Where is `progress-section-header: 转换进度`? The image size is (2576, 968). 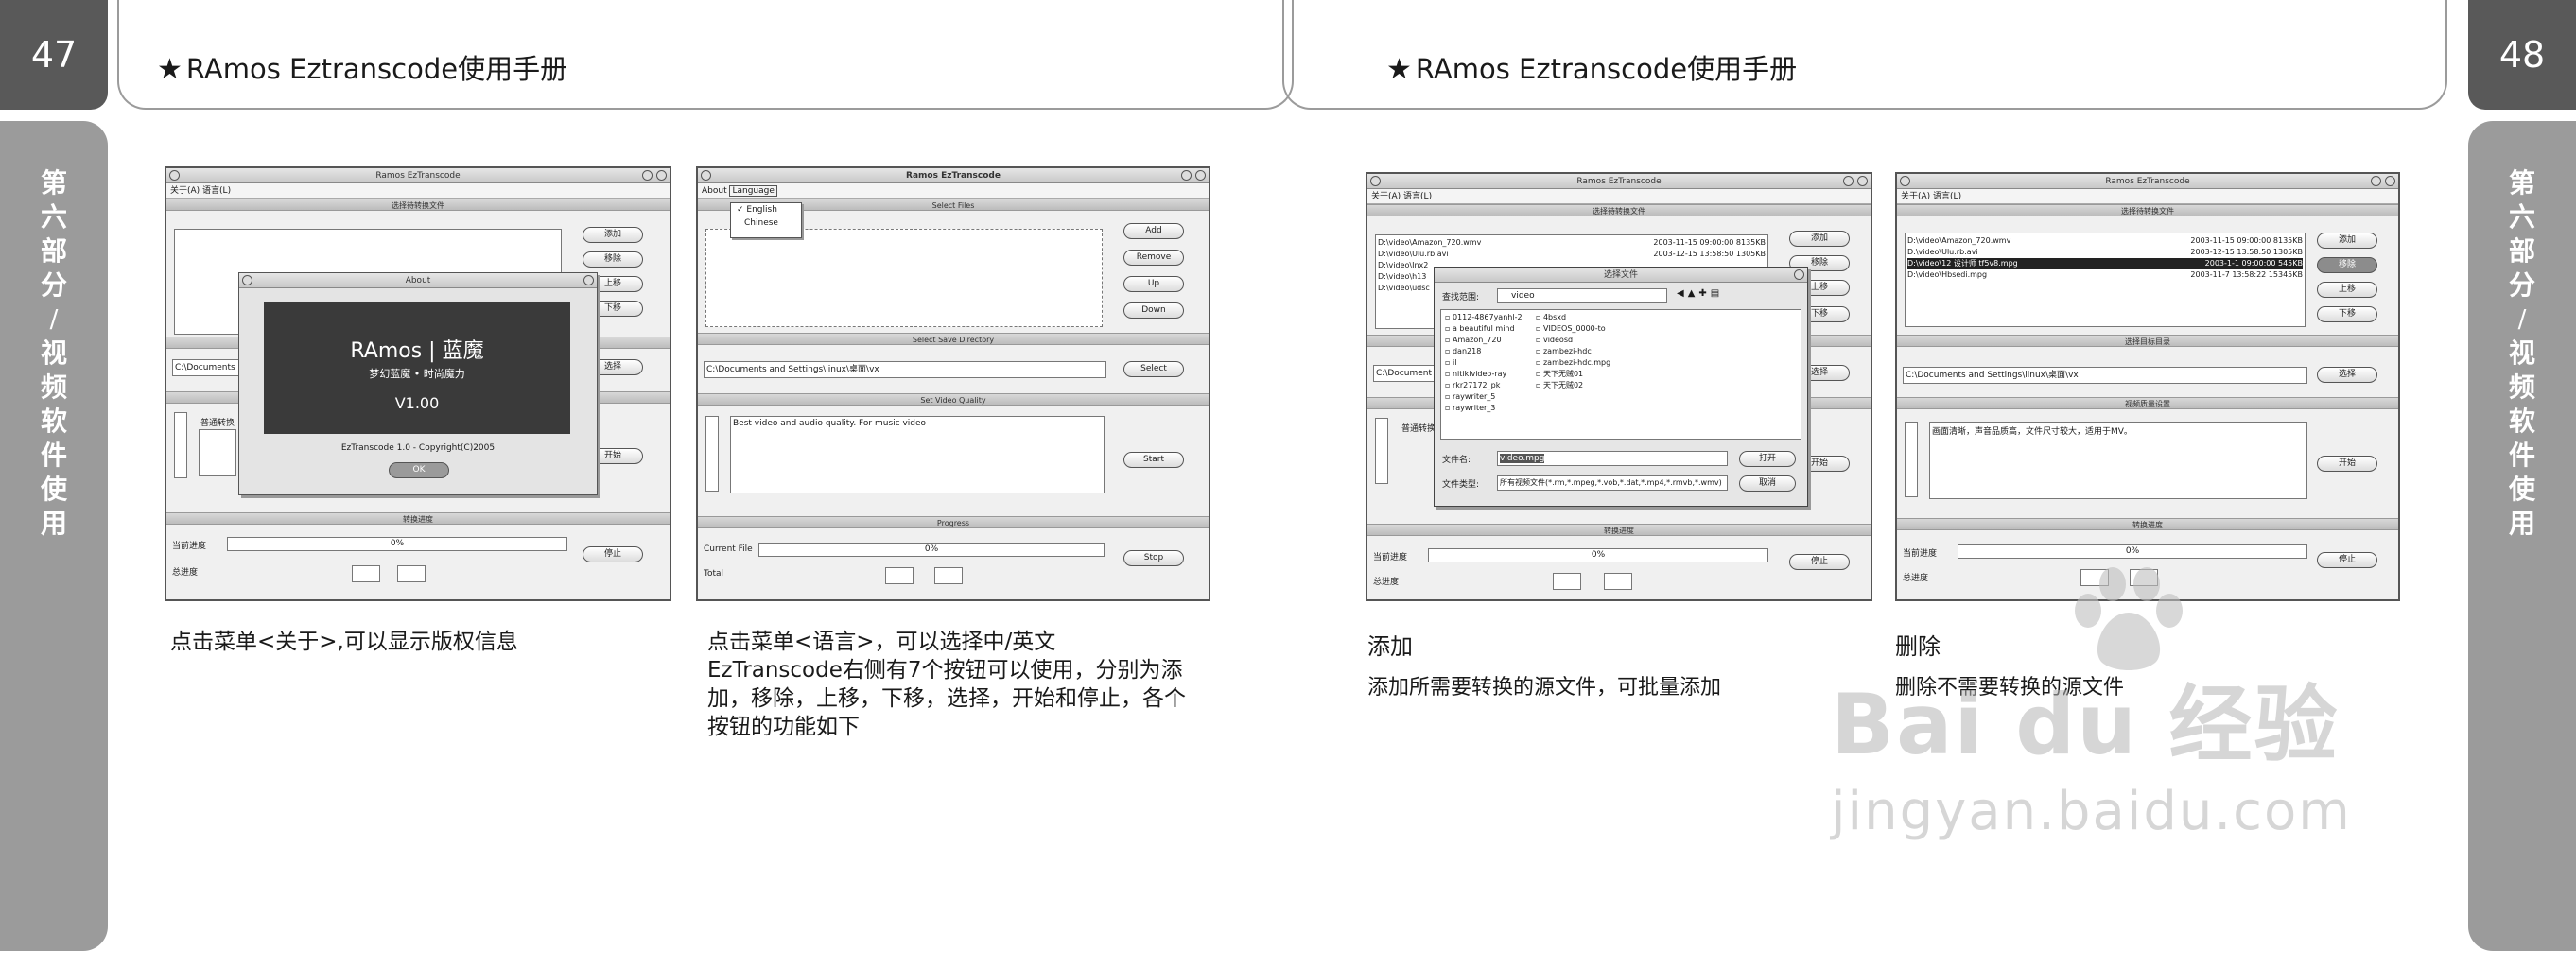 progress-section-header: 转换进度 is located at coordinates (418, 518).